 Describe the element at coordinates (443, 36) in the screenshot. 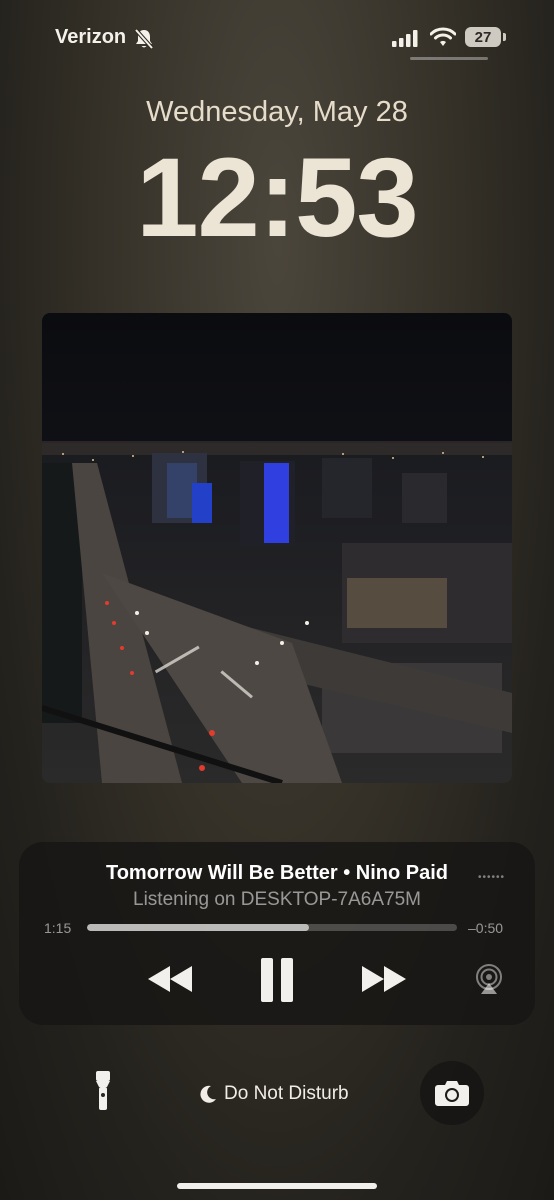

I see `wifi-icon` at that location.